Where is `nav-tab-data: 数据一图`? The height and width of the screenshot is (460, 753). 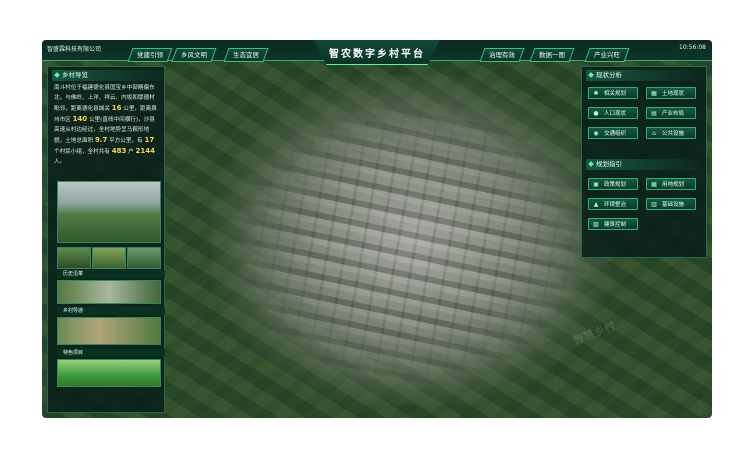 nav-tab-data: 数据一图 is located at coordinates (552, 55).